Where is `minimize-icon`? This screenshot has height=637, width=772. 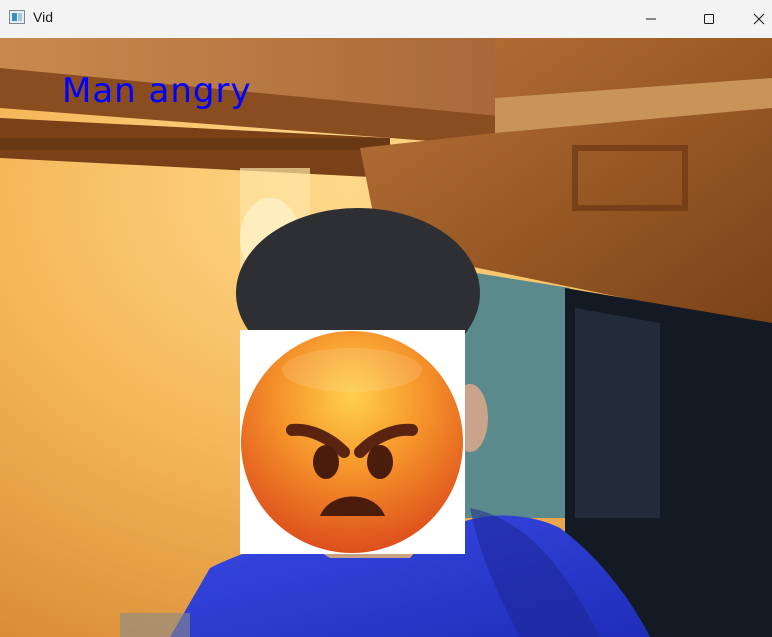
minimize-icon is located at coordinates (651, 19).